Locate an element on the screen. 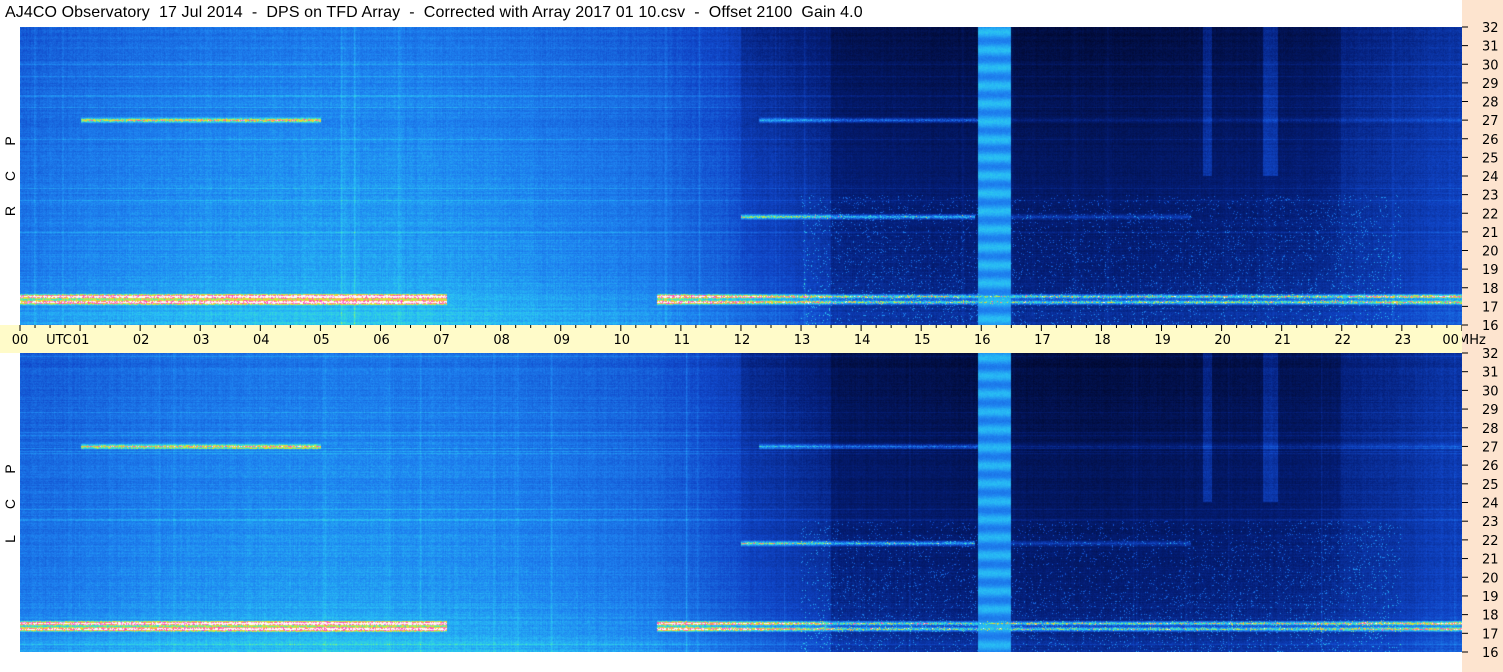 The image size is (1503, 672). lcp-letter-1: P is located at coordinates (10, 469).